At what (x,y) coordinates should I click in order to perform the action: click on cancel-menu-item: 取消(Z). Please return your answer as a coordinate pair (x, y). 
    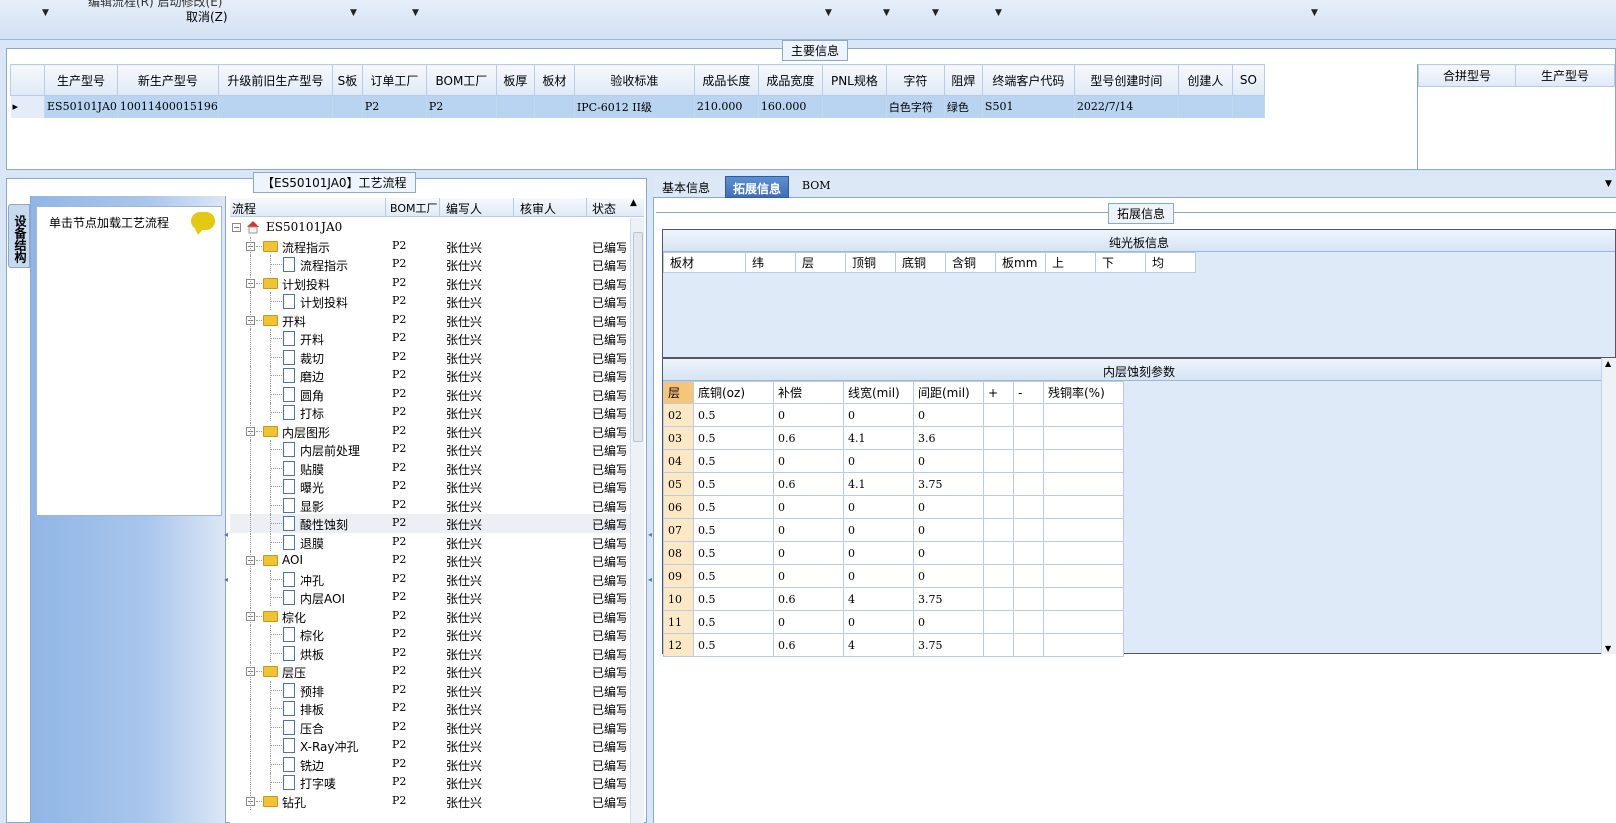
    Looking at the image, I should click on (207, 16).